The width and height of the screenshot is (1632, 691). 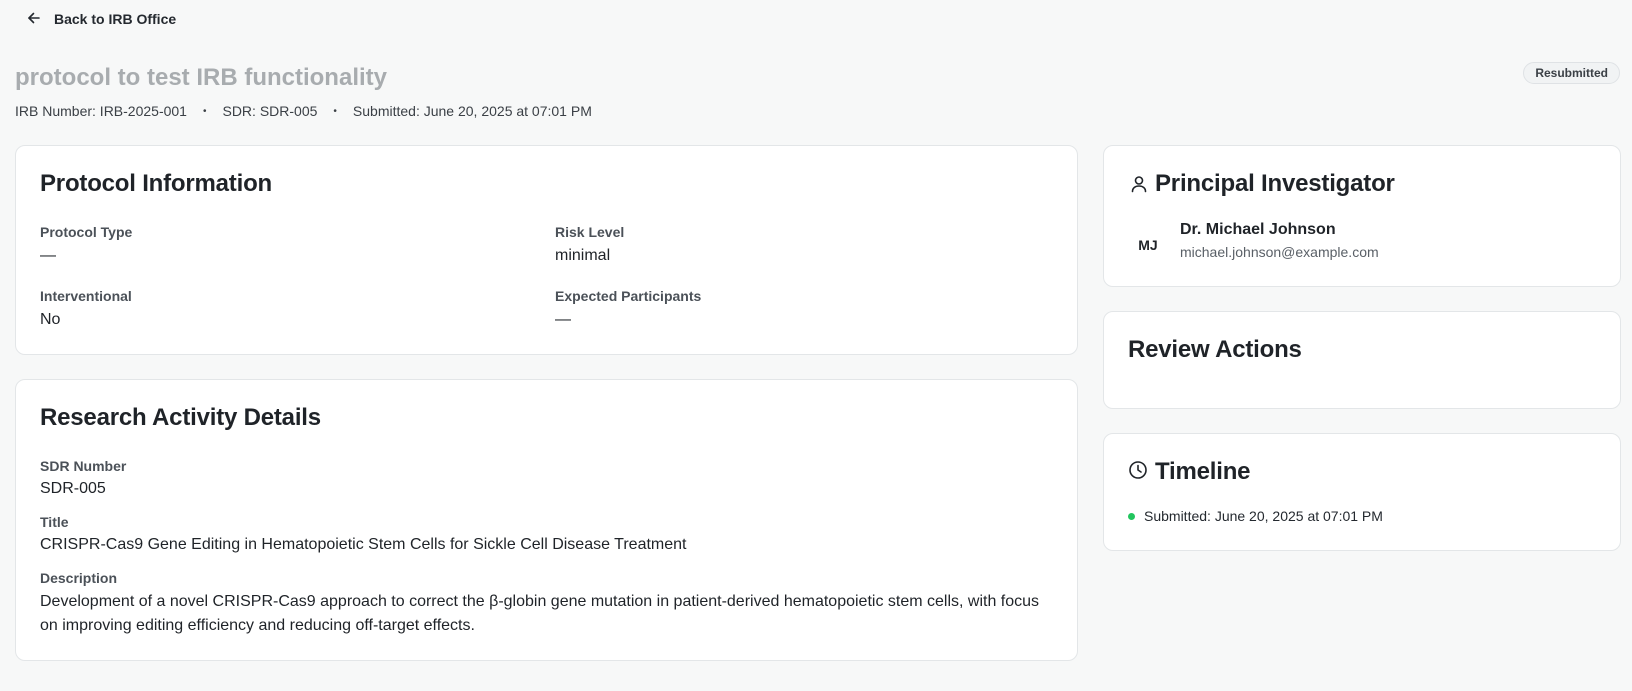 I want to click on page-title: protocol to test IRB functionality, so click(x=201, y=77).